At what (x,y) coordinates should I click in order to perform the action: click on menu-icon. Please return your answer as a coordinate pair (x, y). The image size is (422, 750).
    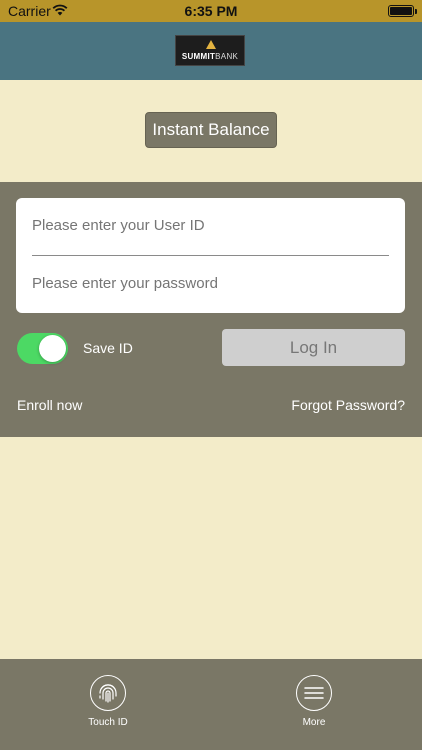
    Looking at the image, I should click on (313, 692).